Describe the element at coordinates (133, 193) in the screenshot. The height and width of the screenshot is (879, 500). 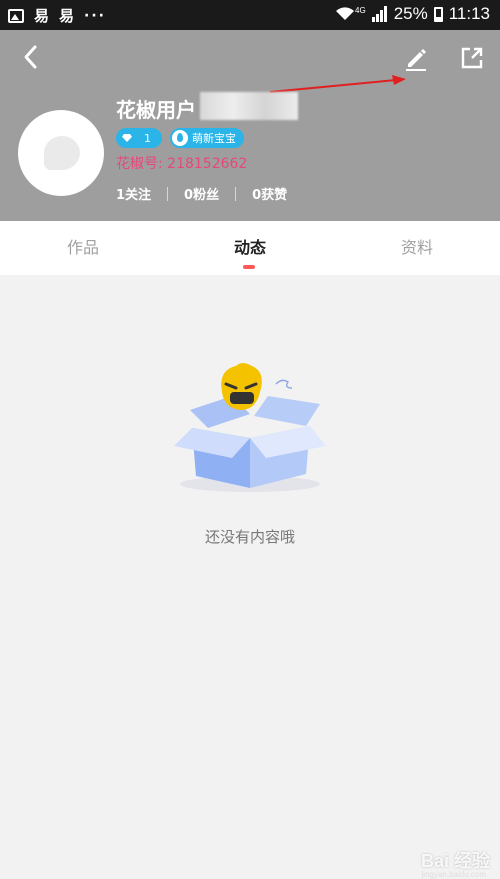
I see `following-count: 1关注` at that location.